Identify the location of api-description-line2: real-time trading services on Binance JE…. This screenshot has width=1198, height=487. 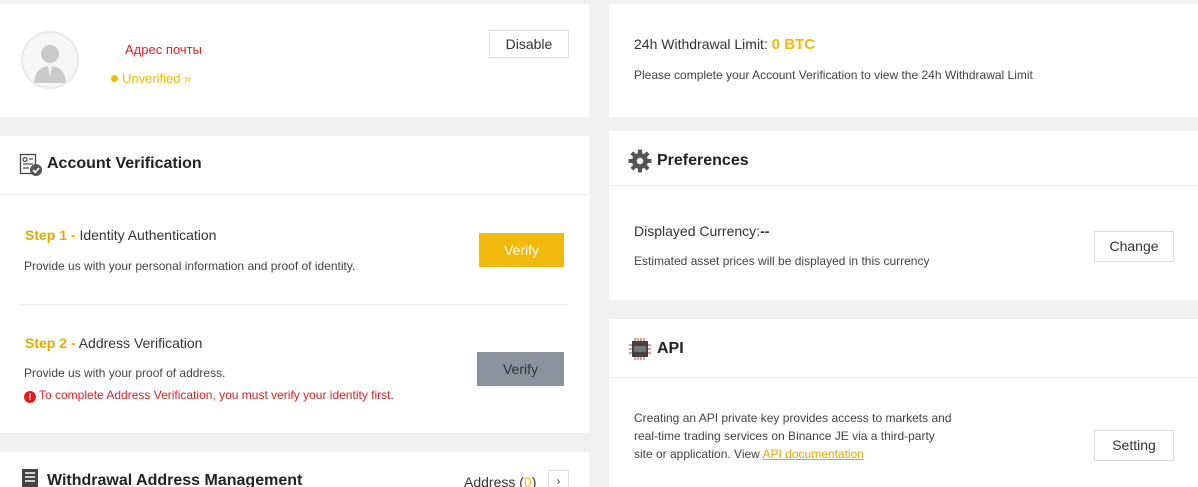
(784, 436).